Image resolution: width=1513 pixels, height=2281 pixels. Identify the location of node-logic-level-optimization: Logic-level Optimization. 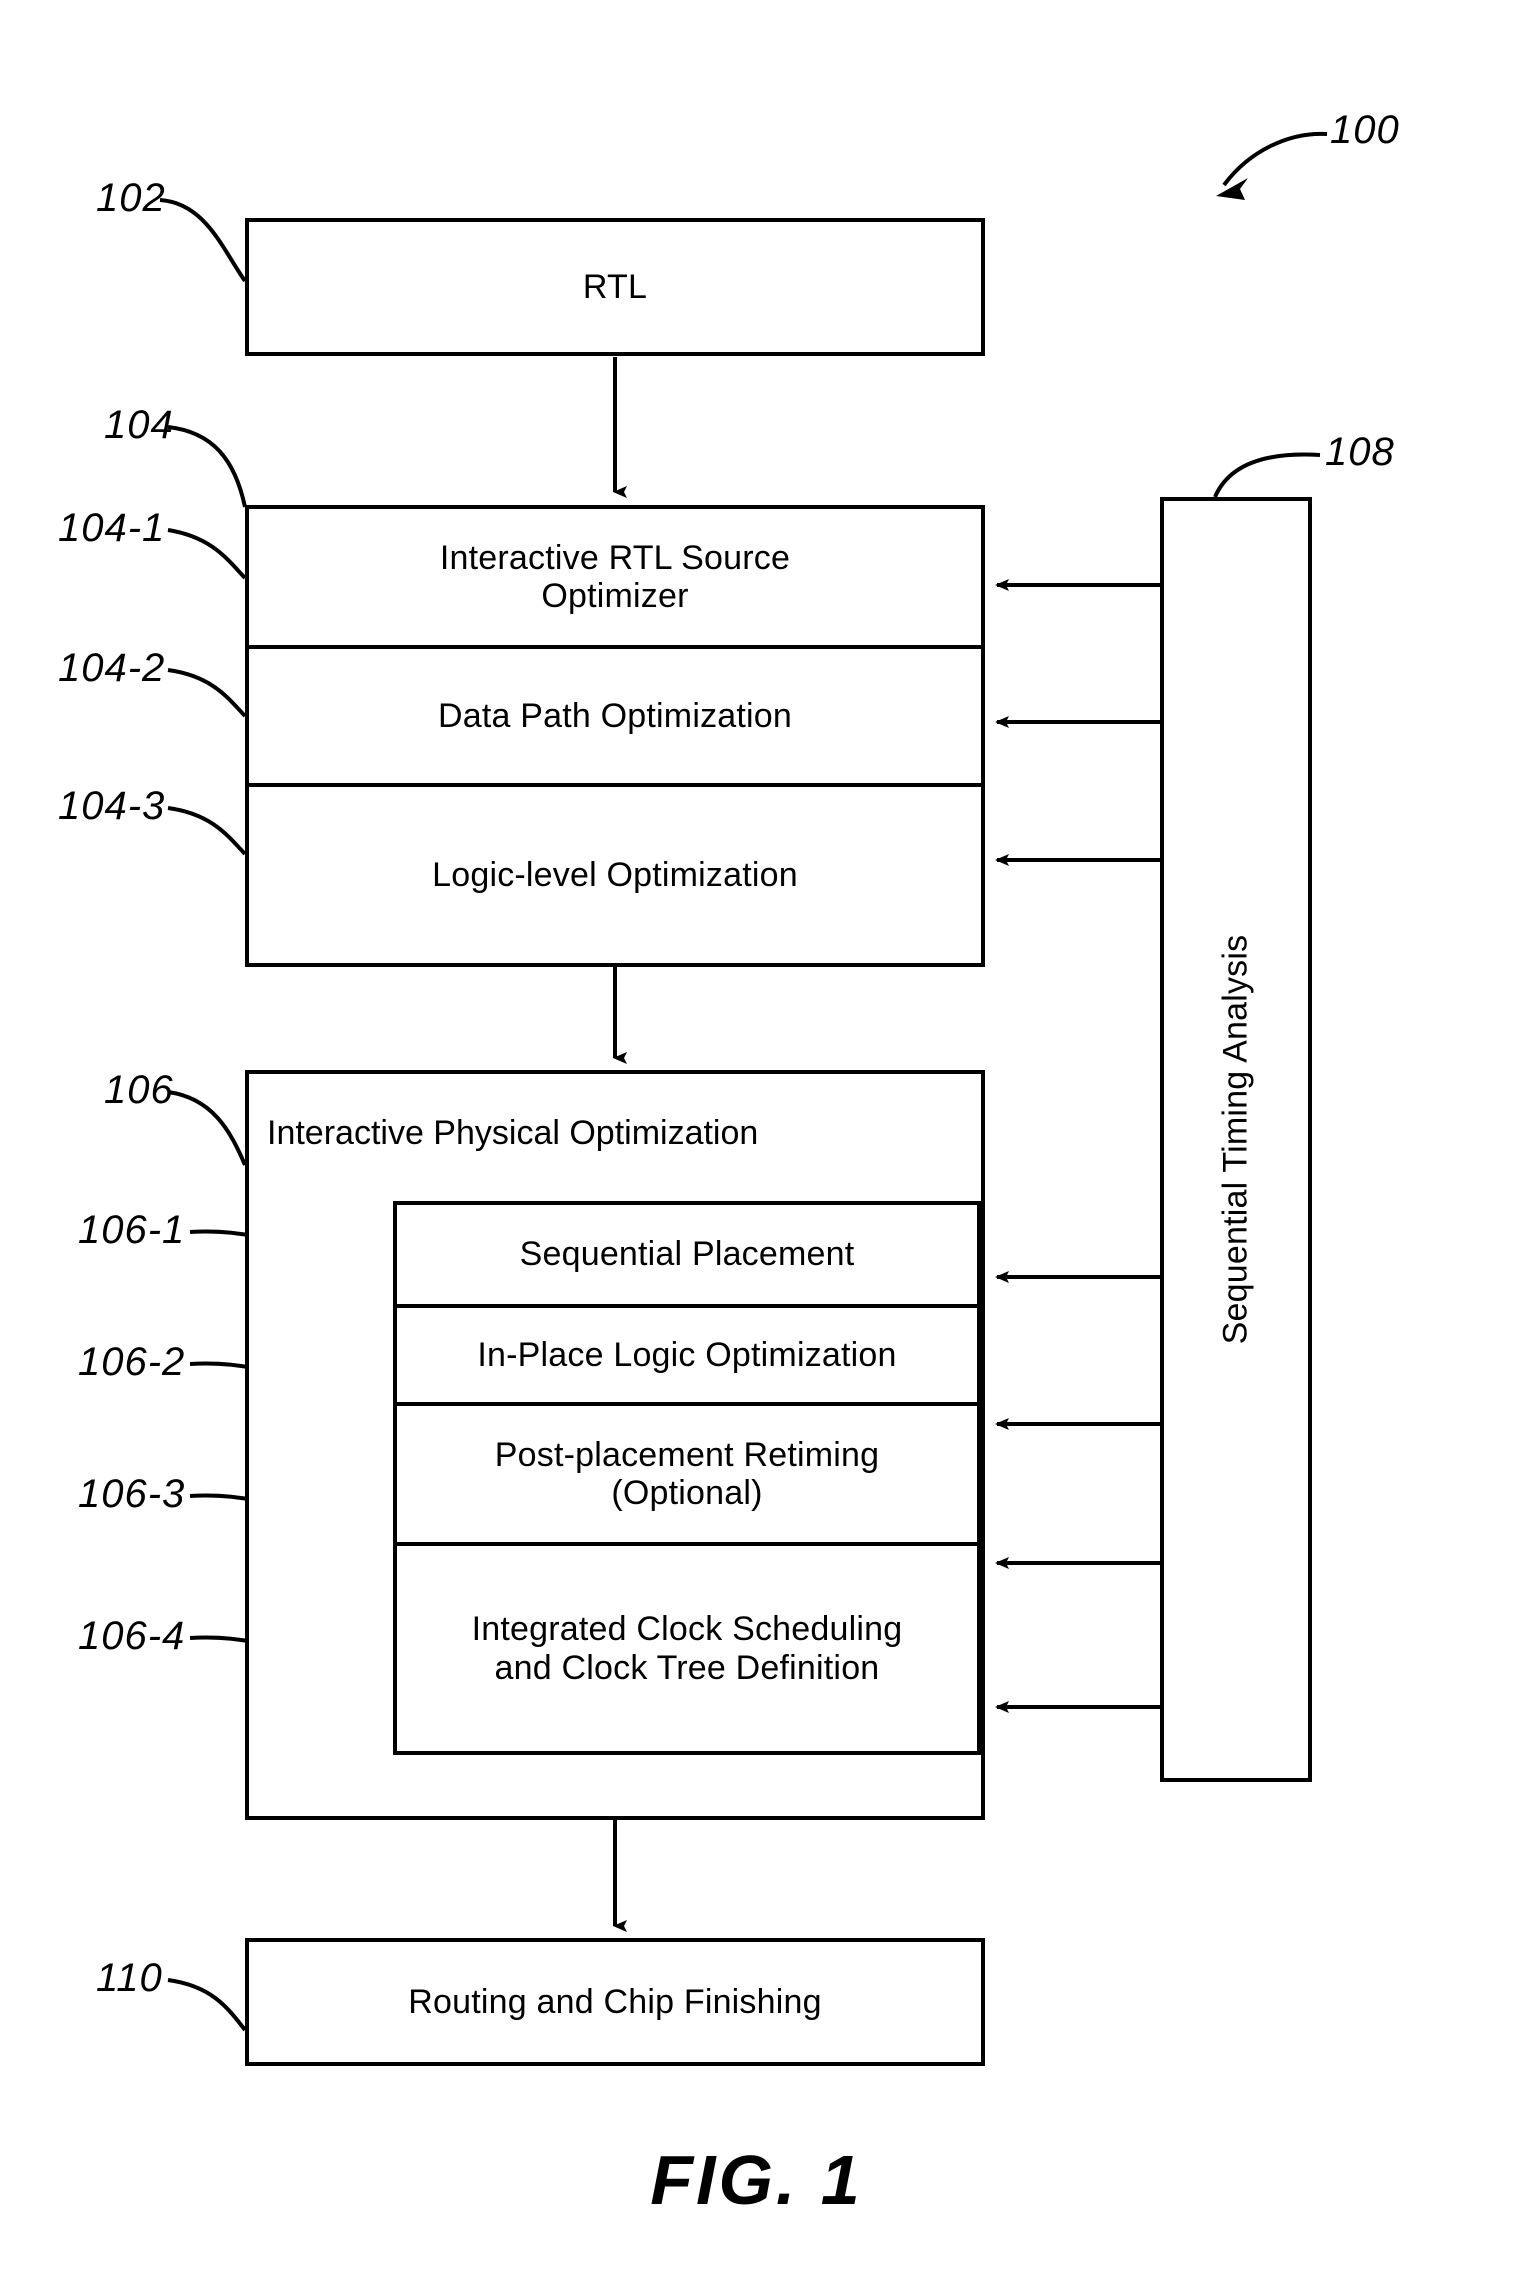
(615, 875).